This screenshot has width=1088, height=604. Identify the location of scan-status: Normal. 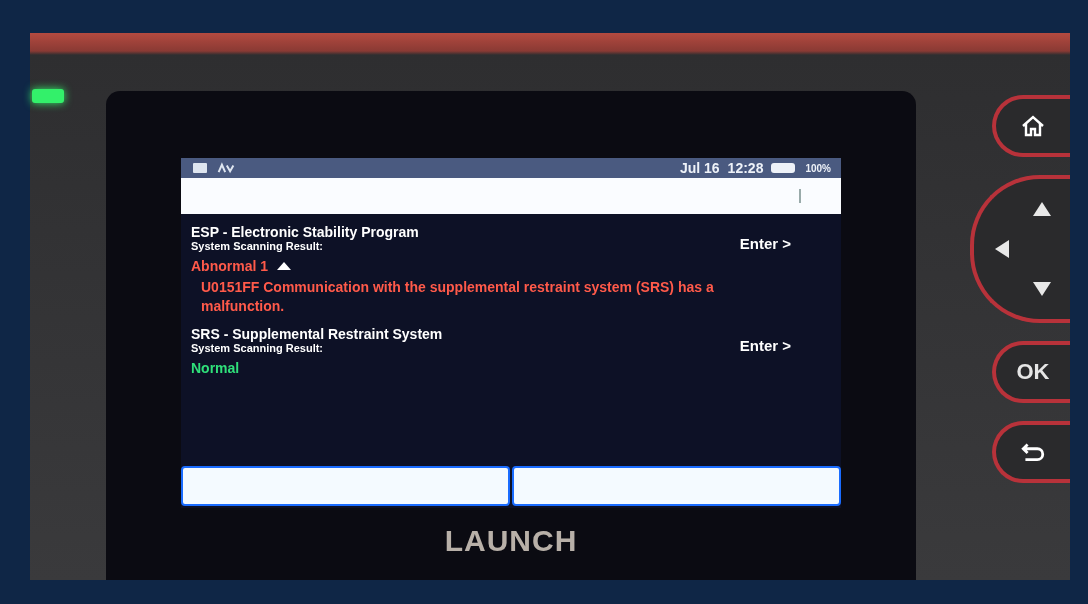
(215, 368).